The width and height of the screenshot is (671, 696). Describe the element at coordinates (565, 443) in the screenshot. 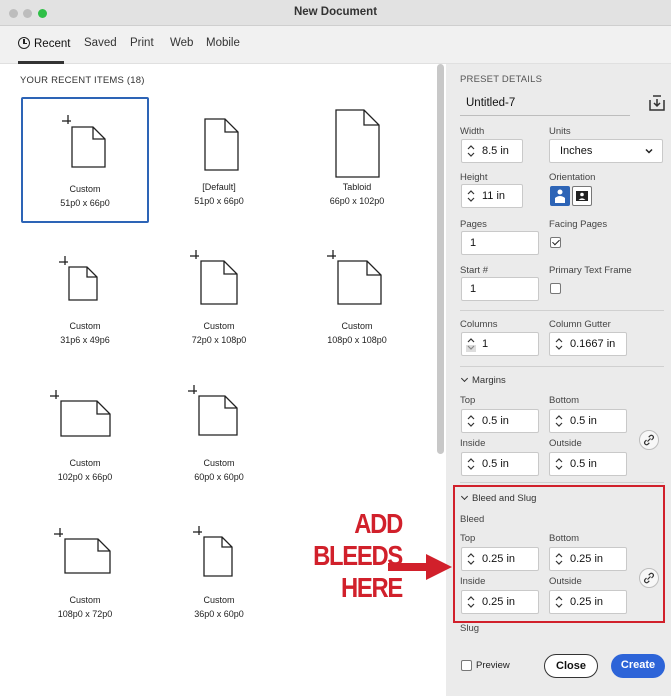

I see `margin-outside-label: Outside` at that location.